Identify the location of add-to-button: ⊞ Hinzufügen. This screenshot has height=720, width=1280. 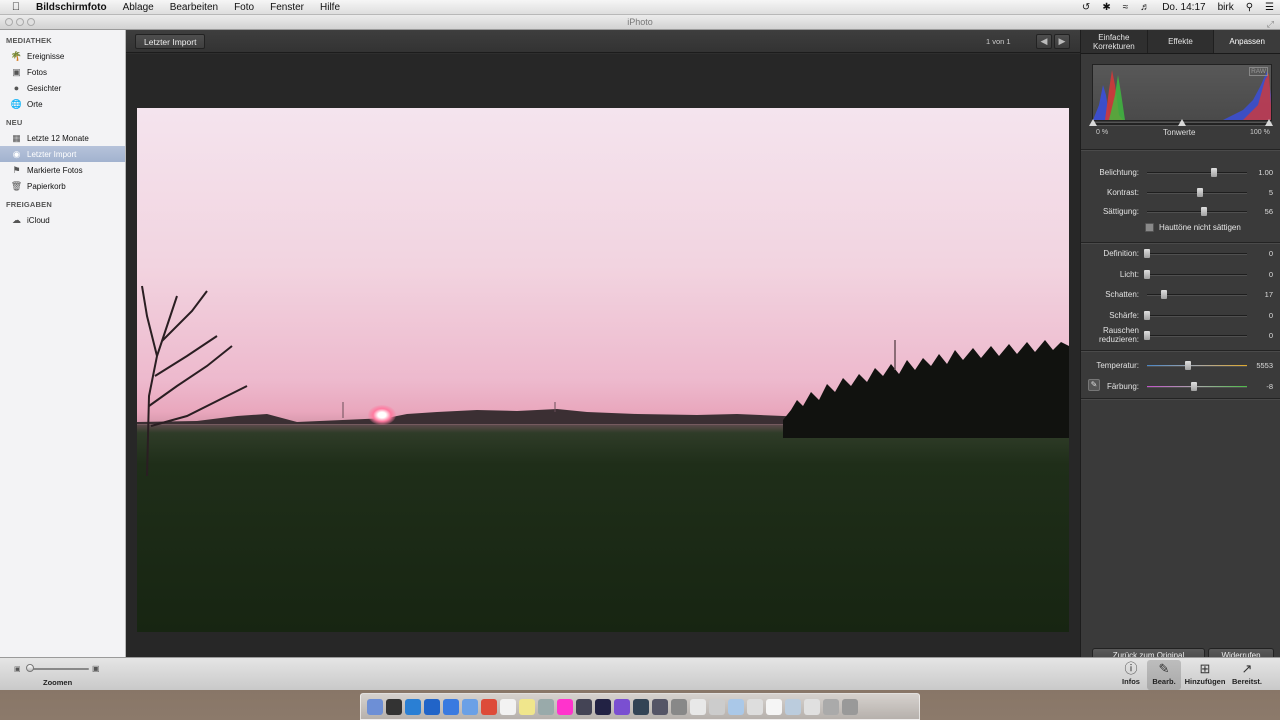
(1205, 675).